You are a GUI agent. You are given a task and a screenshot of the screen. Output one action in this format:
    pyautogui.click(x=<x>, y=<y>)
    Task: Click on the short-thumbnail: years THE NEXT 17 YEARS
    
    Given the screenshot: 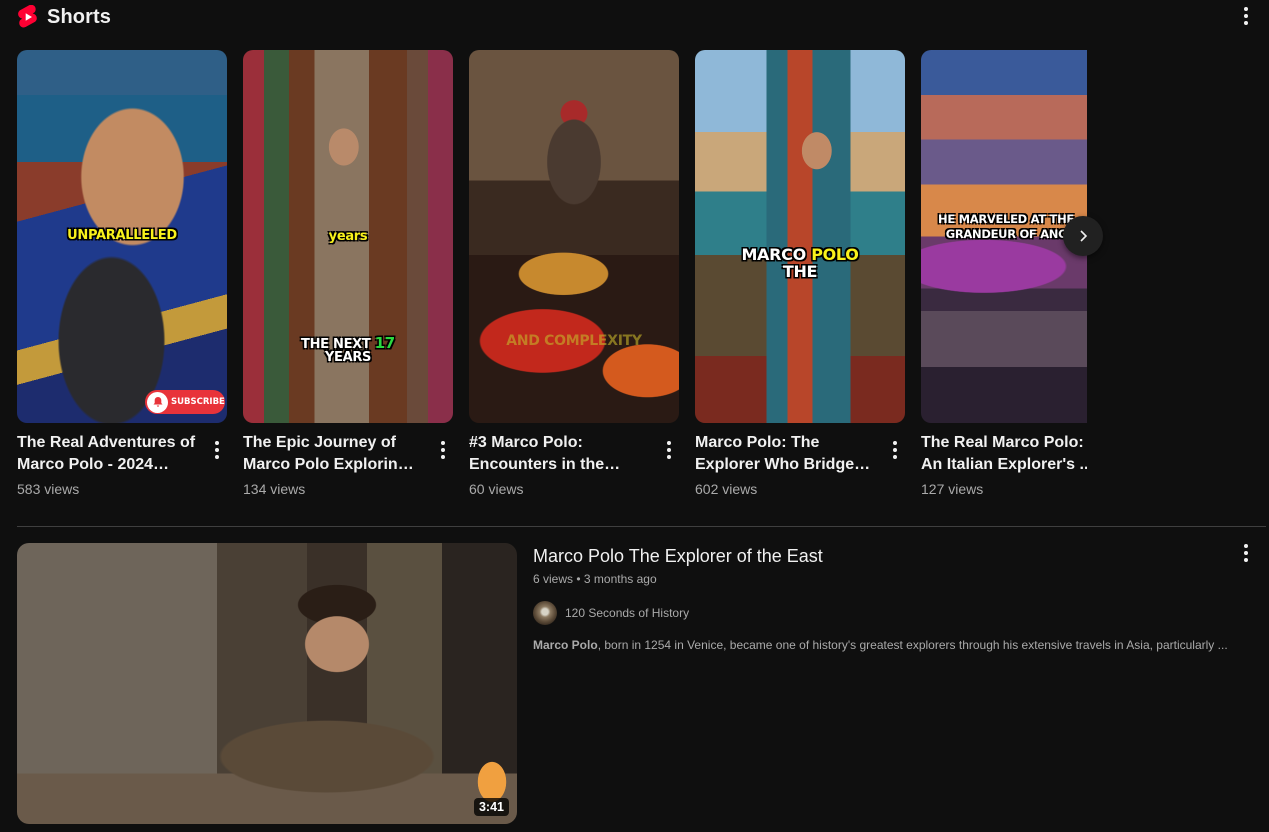 What is the action you would take?
    pyautogui.click(x=348, y=236)
    